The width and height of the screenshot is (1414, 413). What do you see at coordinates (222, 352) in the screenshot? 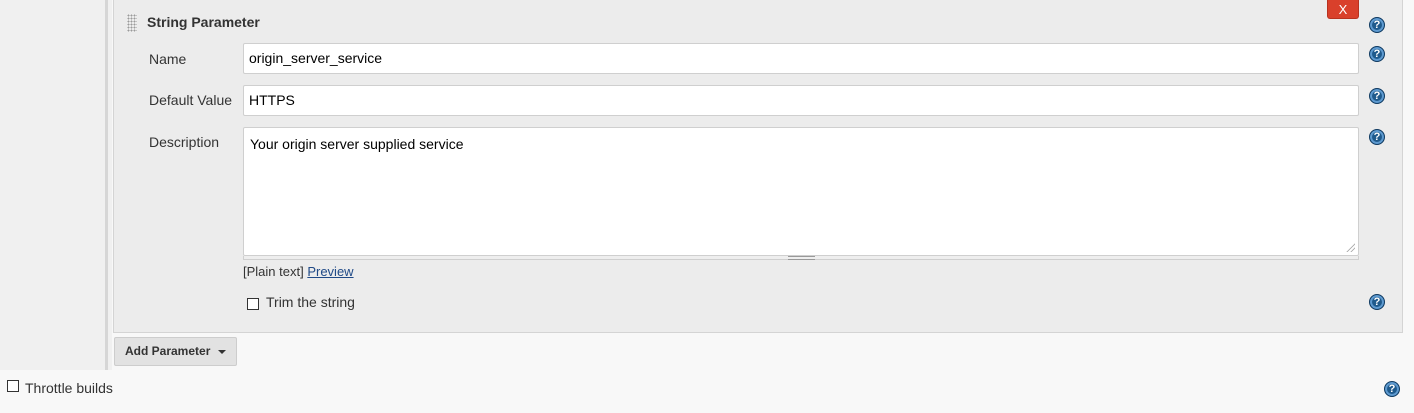
I see `caret-down-icon` at bounding box center [222, 352].